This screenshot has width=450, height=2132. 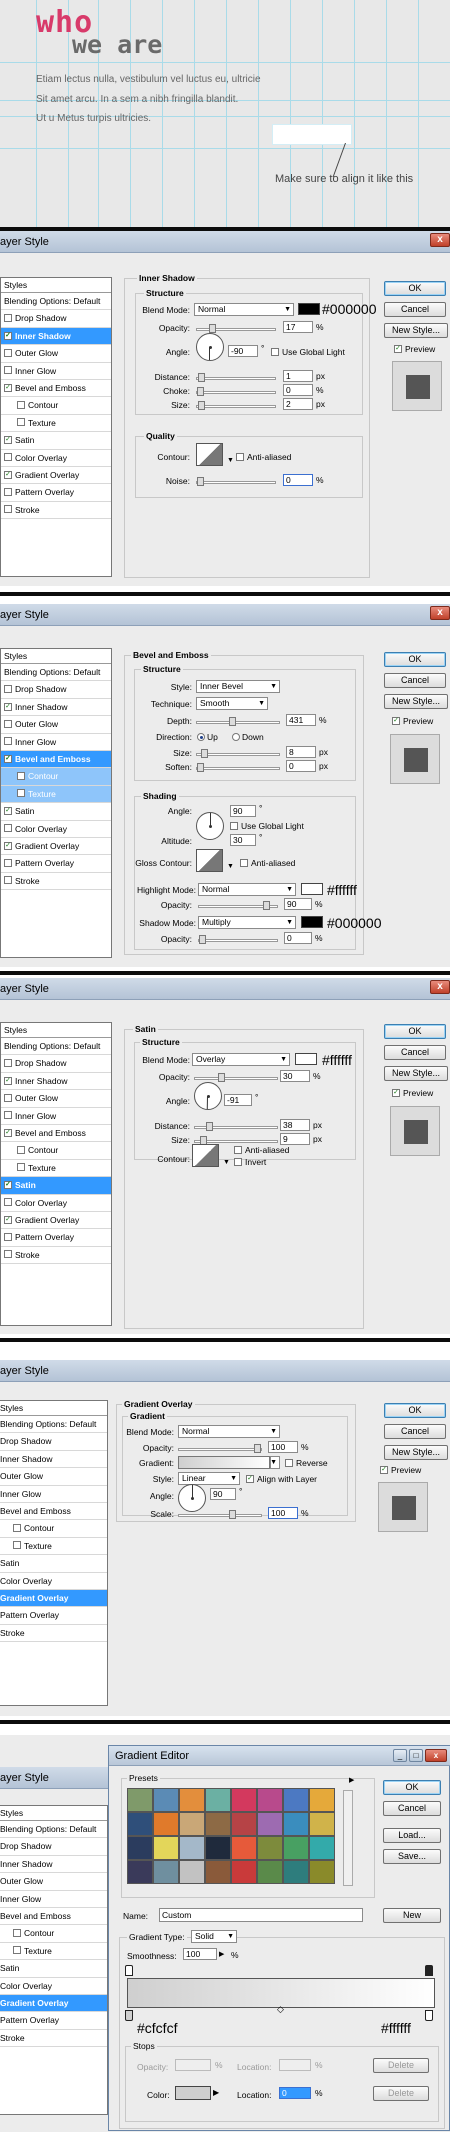 What do you see at coordinates (283, 1513) in the screenshot?
I see `scale-input: 100` at bounding box center [283, 1513].